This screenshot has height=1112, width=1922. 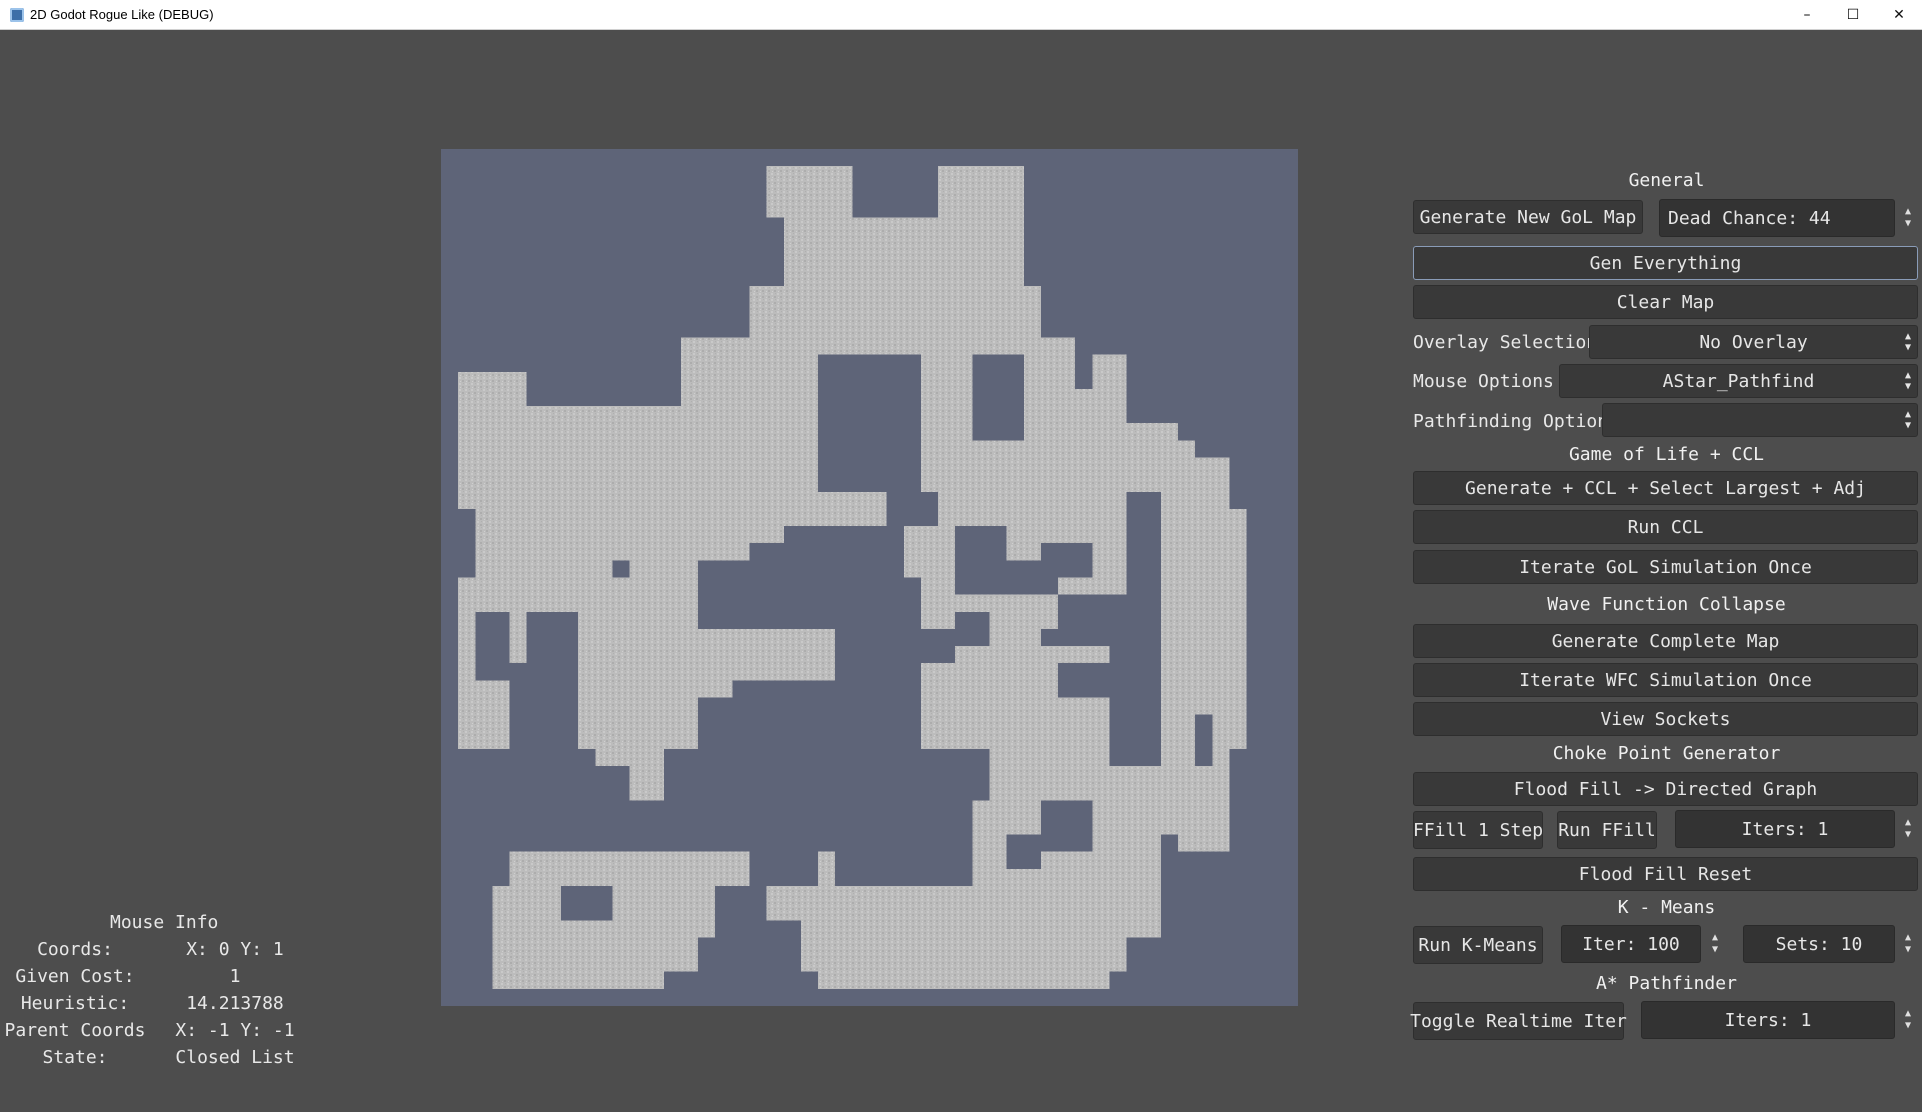 What do you see at coordinates (235, 1057) in the screenshot?
I see `state-value: Closed List` at bounding box center [235, 1057].